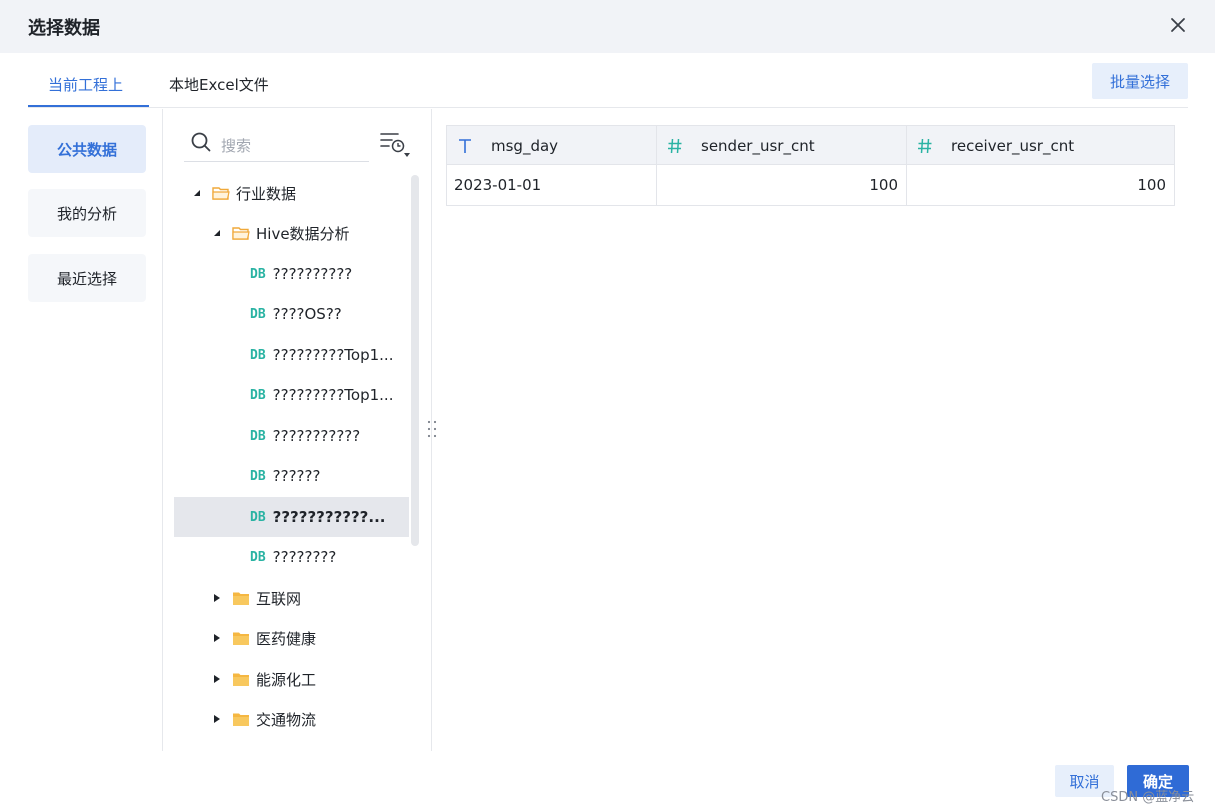  I want to click on column-header: sender_usr_cnt, so click(782, 145).